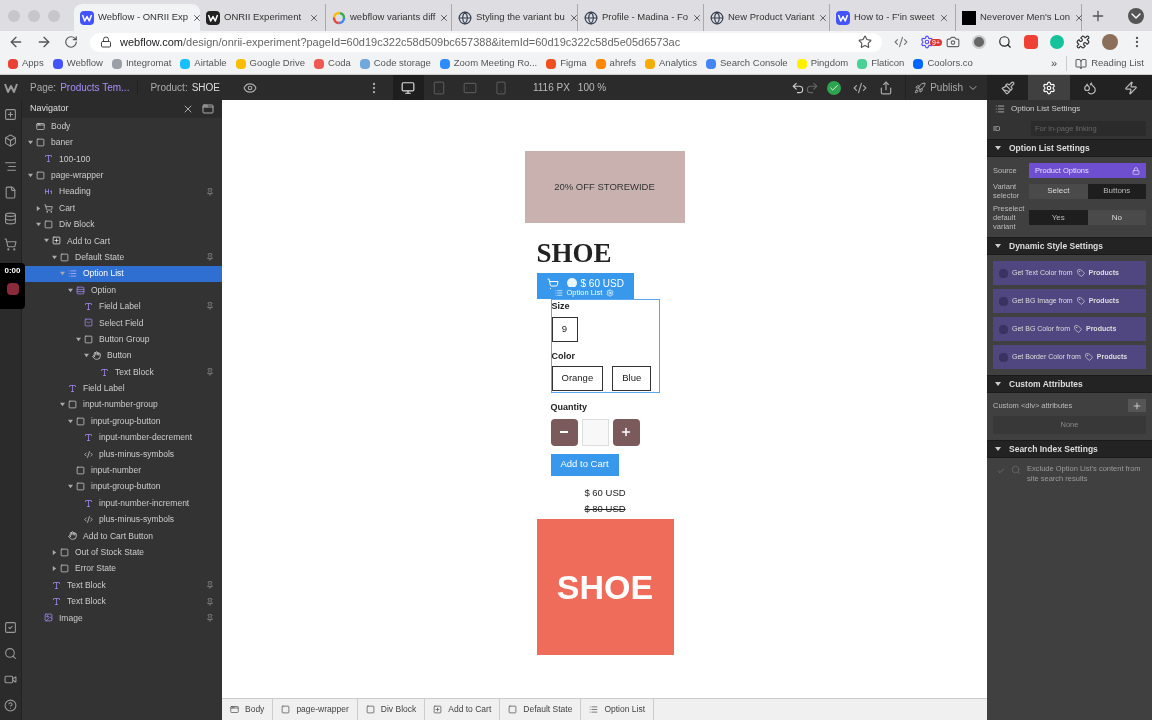 Image resolution: width=1152 pixels, height=720 pixels. What do you see at coordinates (122, 126) in the screenshot?
I see `navigator-item: Body` at bounding box center [122, 126].